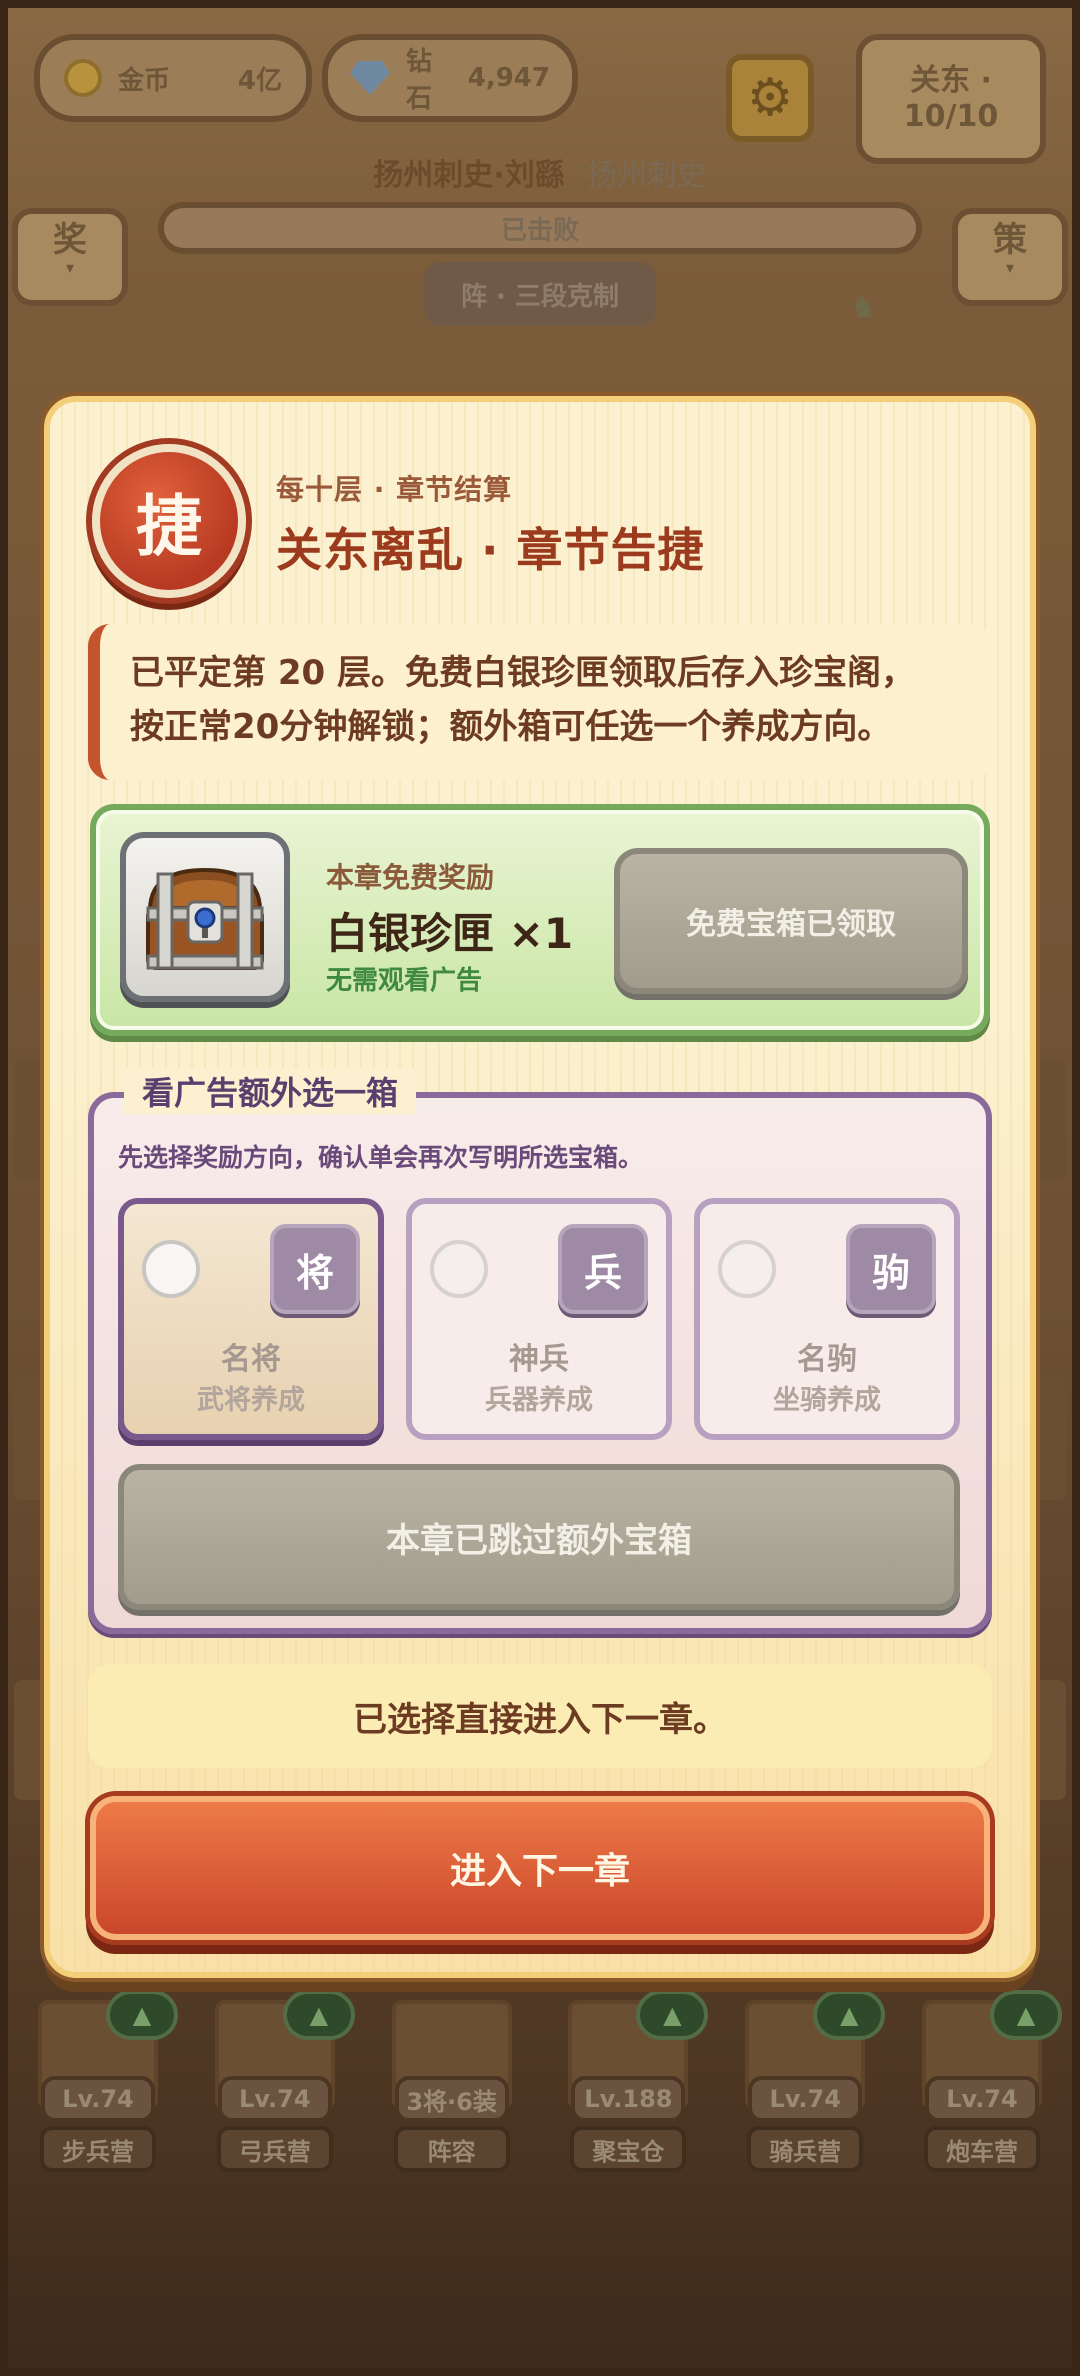 This screenshot has width=1080, height=2376. I want to click on modal-title: 关东离乱 · 章节告捷, so click(490, 550).